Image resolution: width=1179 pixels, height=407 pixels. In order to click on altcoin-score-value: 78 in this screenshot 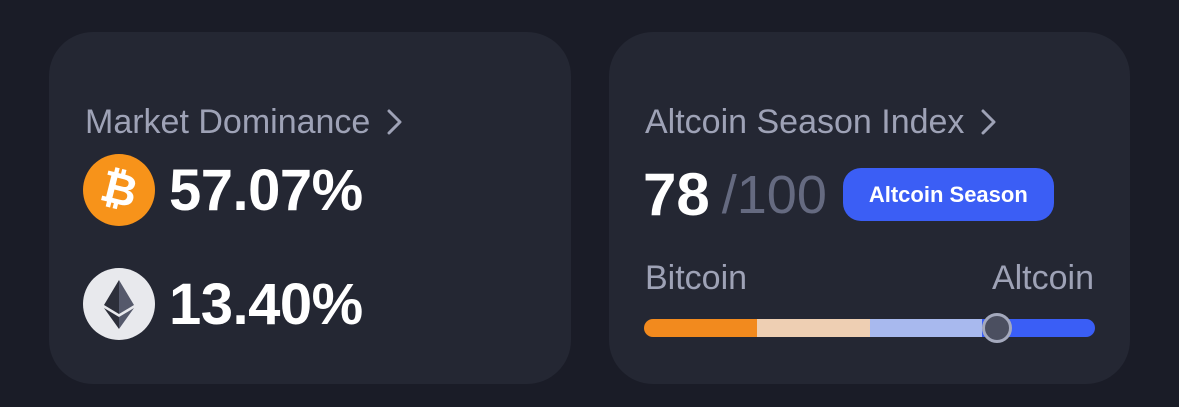, I will do `click(676, 194)`.